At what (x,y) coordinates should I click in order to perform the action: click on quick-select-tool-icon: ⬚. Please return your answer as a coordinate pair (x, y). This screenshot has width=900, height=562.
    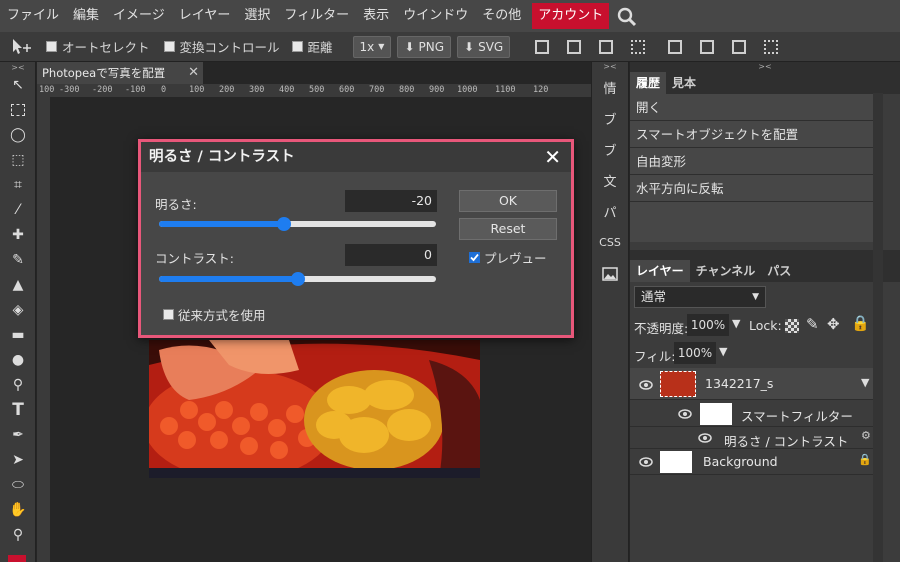
    Looking at the image, I should click on (18, 159).